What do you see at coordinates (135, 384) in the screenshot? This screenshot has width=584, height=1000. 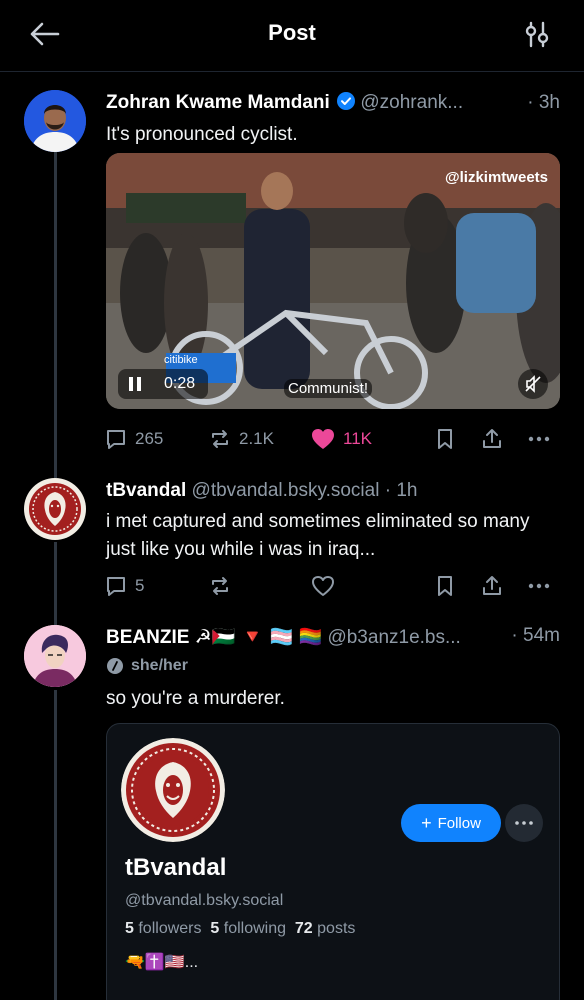 I see `pause-icon` at bounding box center [135, 384].